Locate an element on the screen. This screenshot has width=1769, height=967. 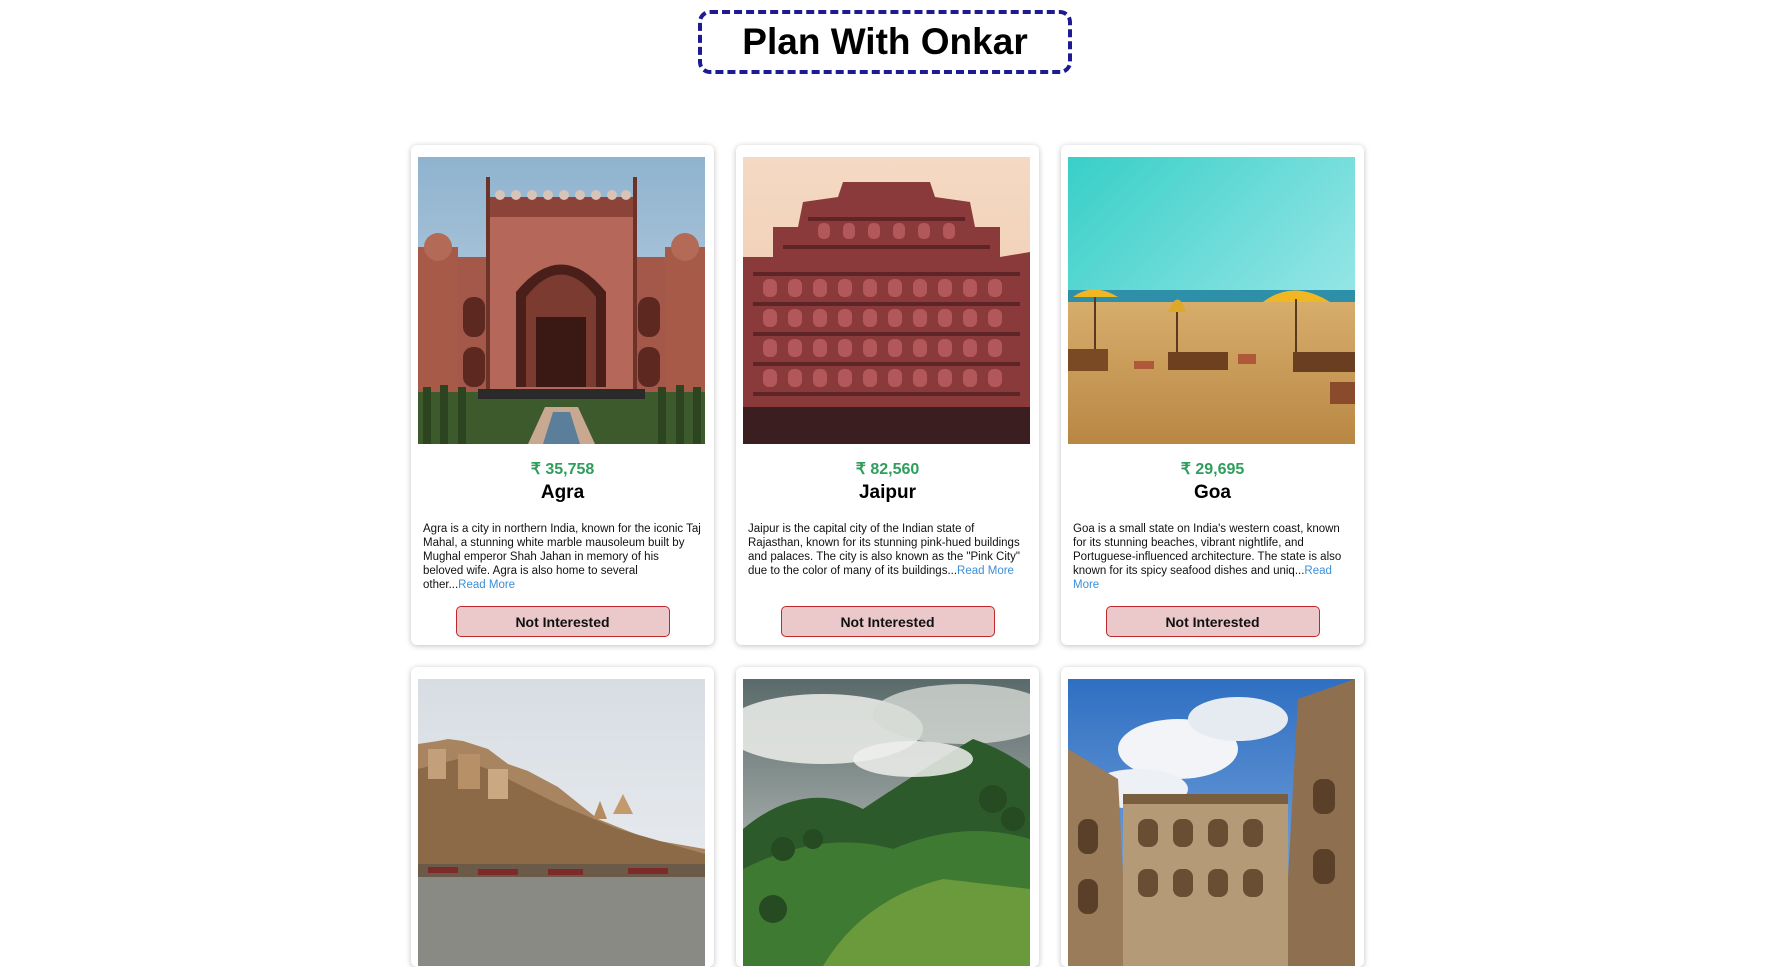
tour-image-jaipur is located at coordinates (886, 300).